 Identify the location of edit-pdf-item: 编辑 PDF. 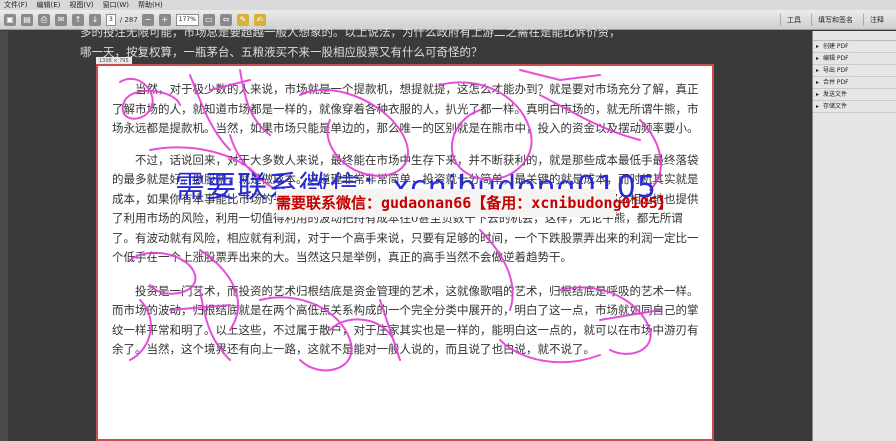
(854, 59).